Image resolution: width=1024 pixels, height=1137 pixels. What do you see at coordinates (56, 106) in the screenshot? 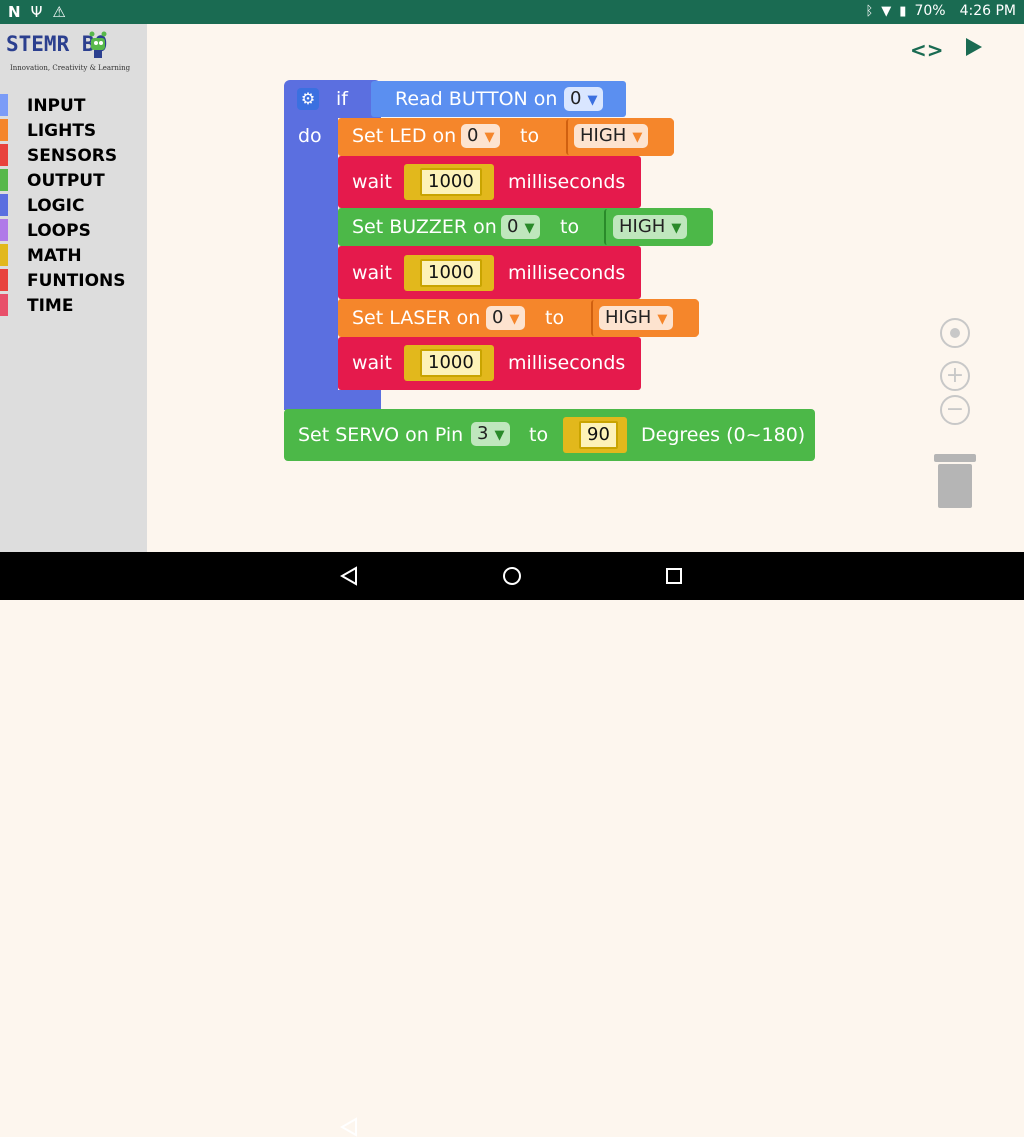
I see `category-label: INPUT` at bounding box center [56, 106].